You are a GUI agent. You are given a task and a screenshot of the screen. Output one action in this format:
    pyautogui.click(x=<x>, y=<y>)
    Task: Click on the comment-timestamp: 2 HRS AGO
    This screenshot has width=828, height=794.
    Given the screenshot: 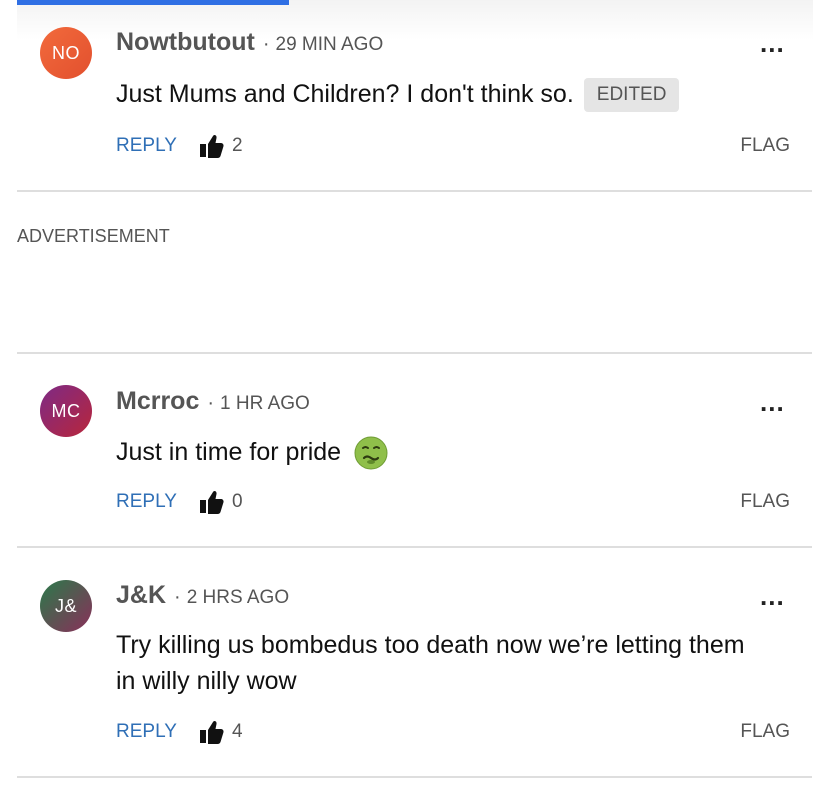 What is the action you would take?
    pyautogui.click(x=238, y=597)
    